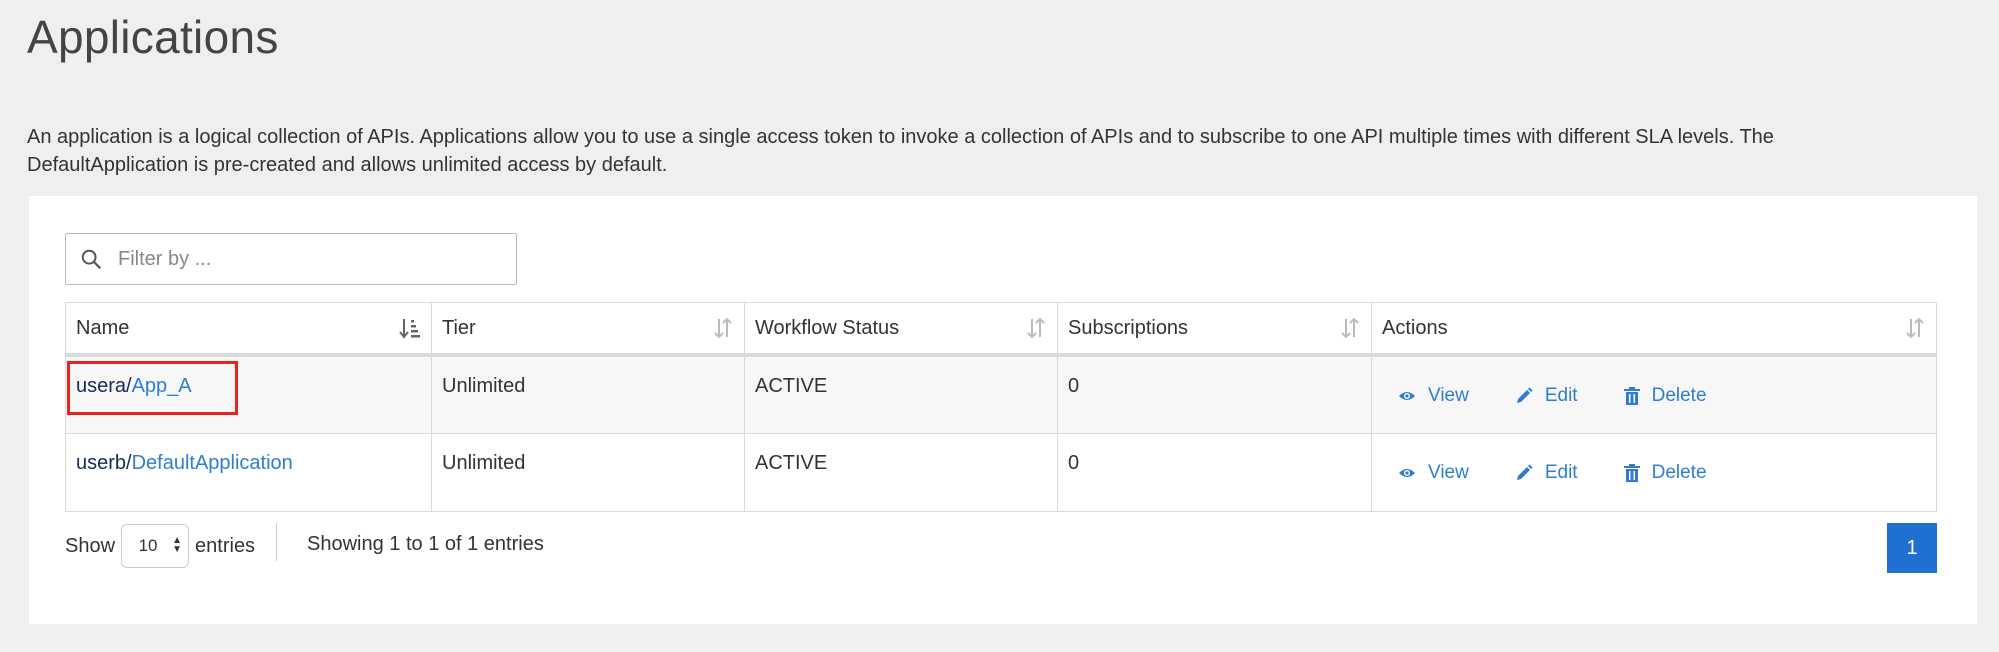 The image size is (1999, 652). Describe the element at coordinates (1912, 548) in the screenshot. I see `pagination-page-1: 1` at that location.